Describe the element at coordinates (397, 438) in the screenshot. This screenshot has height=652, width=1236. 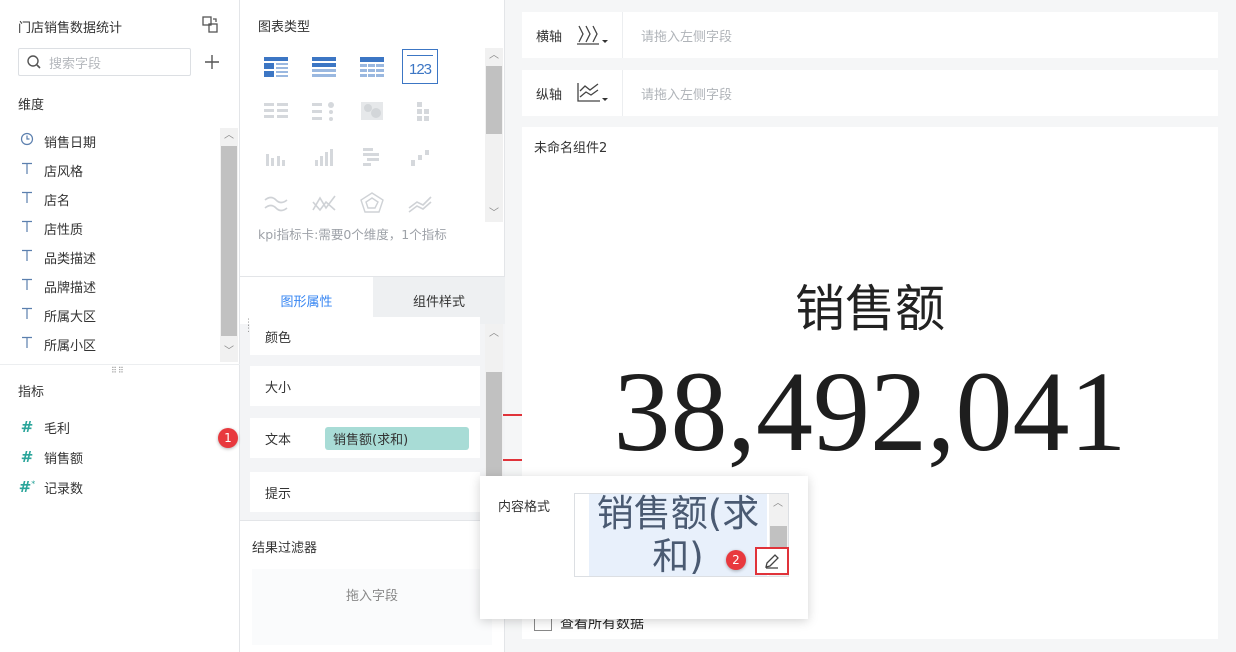
I see `text-field-pill: 销售额(求和)` at that location.